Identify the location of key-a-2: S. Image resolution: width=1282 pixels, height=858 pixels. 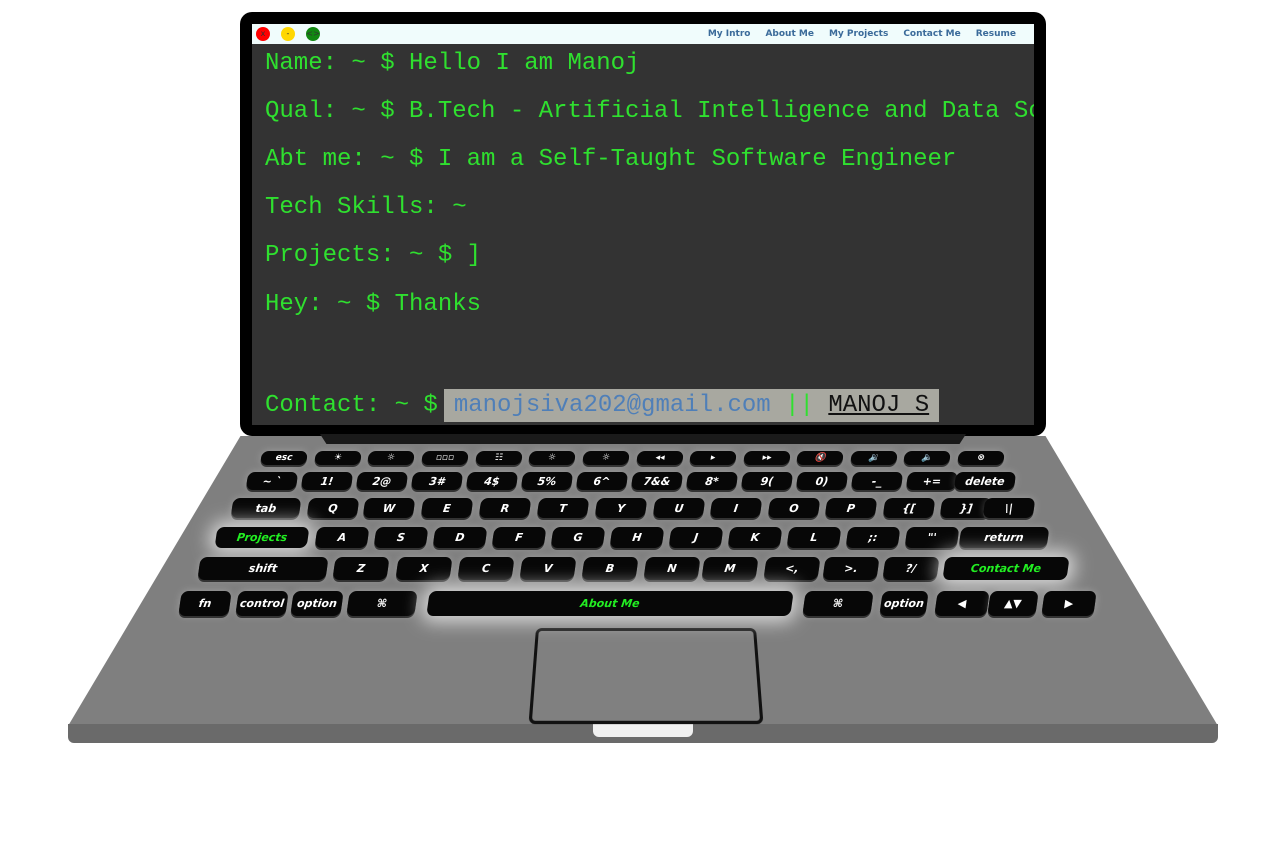
(401, 537).